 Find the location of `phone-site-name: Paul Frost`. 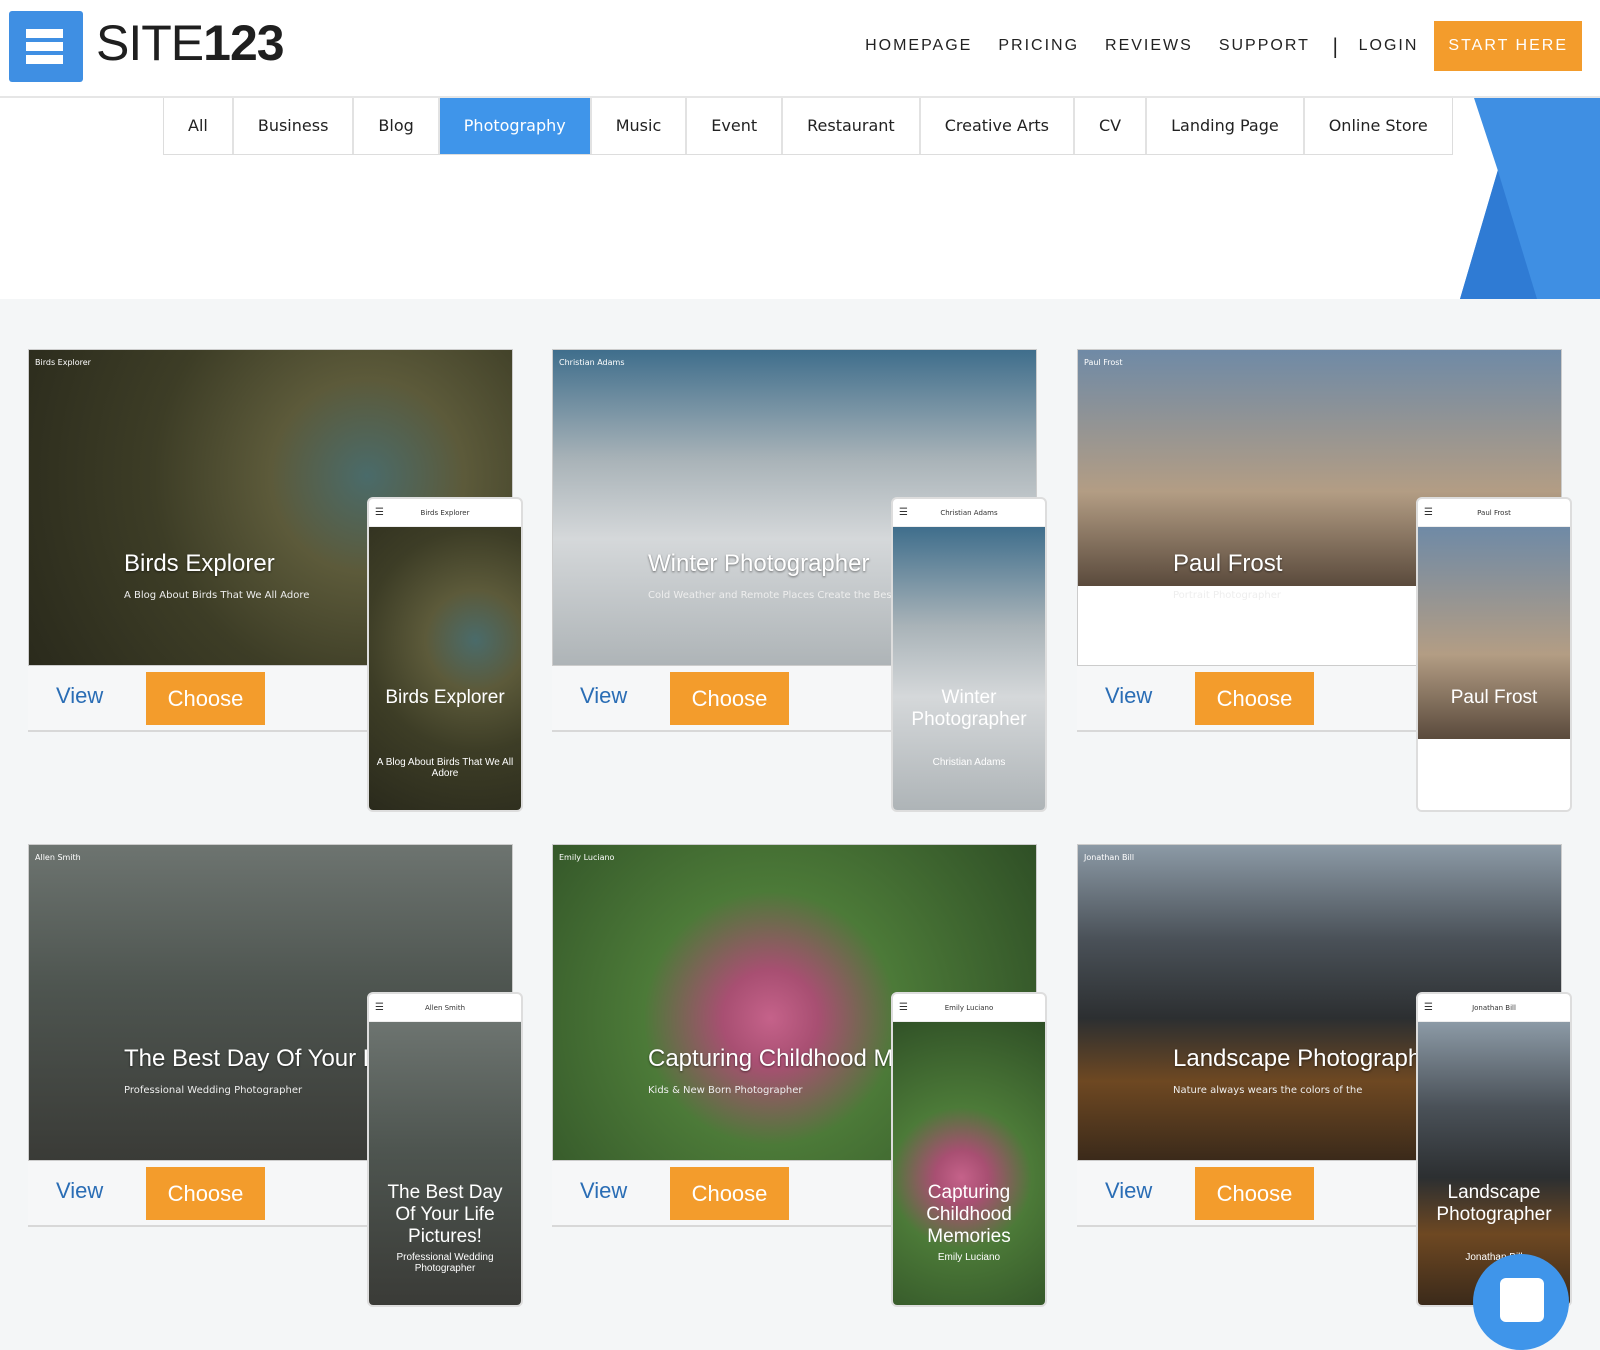

phone-site-name: Paul Frost is located at coordinates (1494, 513).